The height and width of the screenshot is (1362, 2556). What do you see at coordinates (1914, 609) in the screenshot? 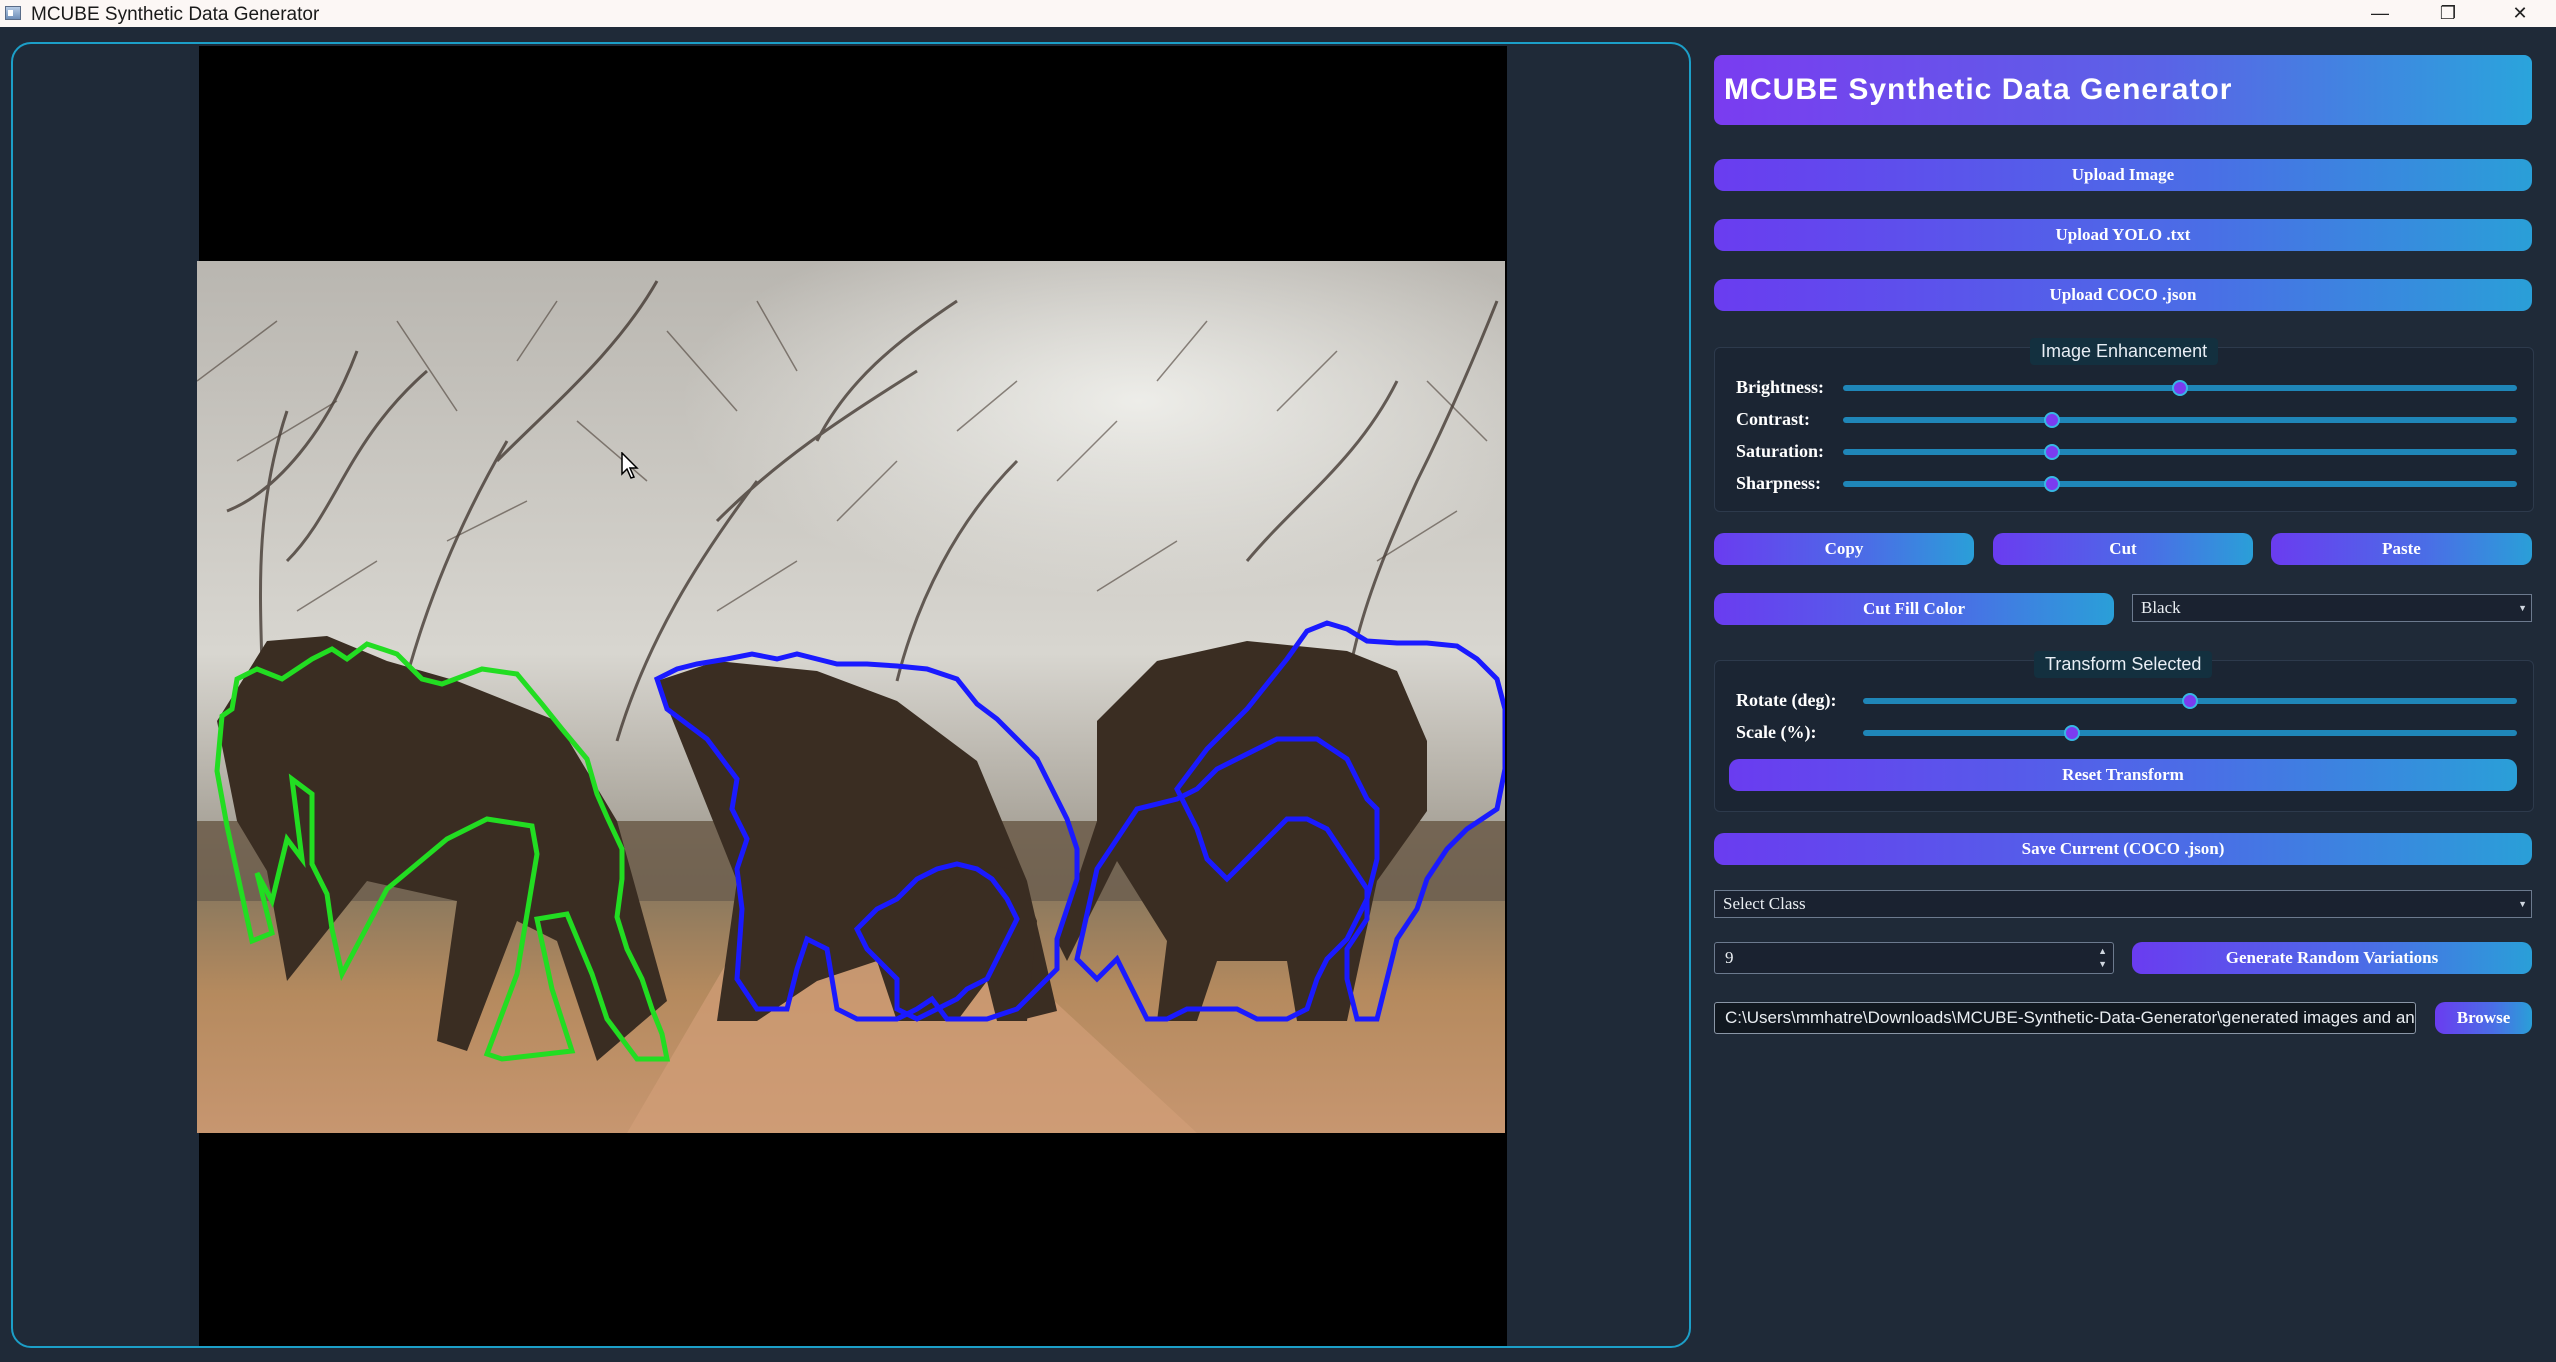
I see `cut-fill-color-button: Cut Fill Color` at bounding box center [1914, 609].